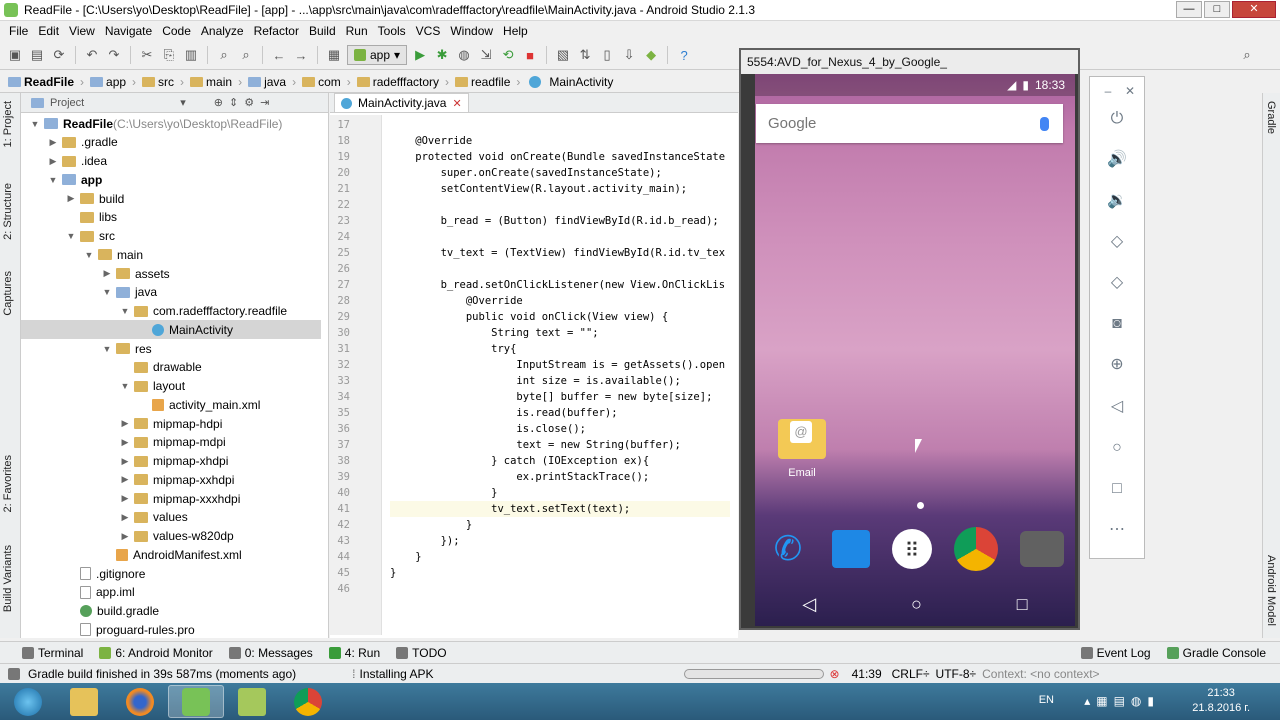 The image size is (1280, 720). What do you see at coordinates (560, 349) in the screenshot?
I see `code-line: try{` at bounding box center [560, 349].